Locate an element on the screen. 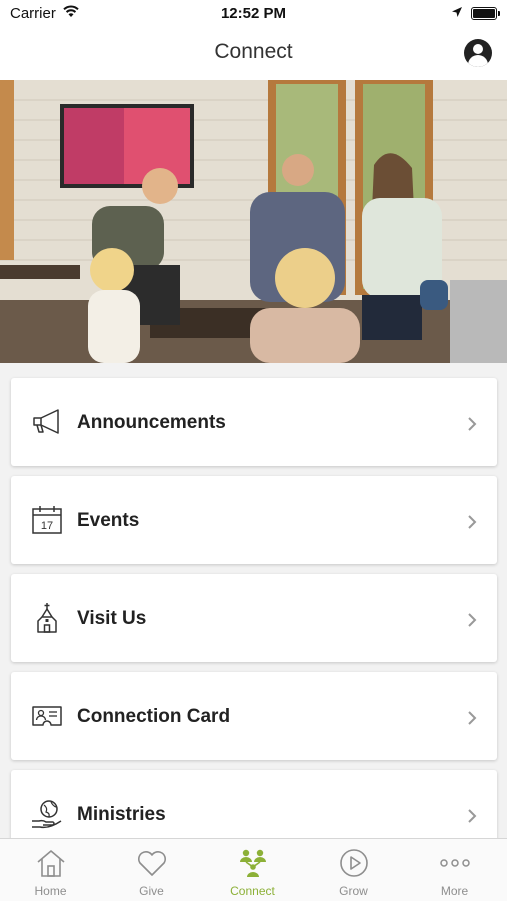 This screenshot has height=901, width=507. people-icon is located at coordinates (253, 863).